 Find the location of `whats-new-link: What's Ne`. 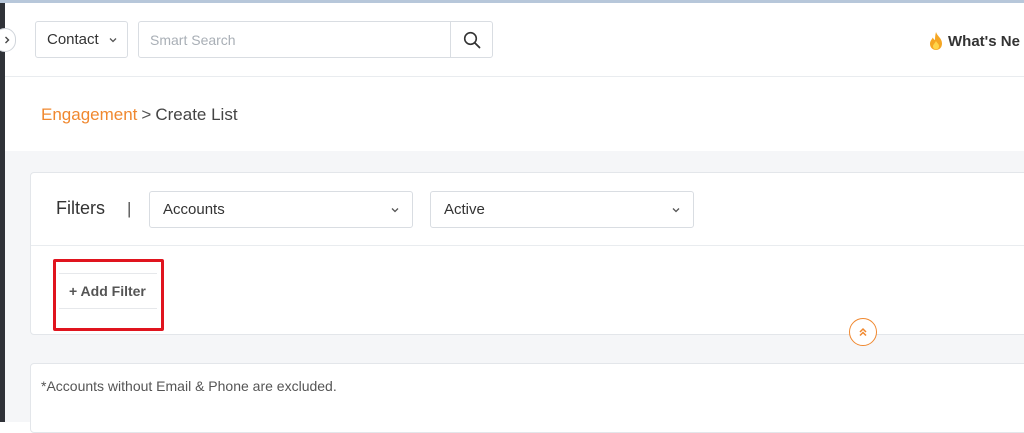

whats-new-link: What's Ne is located at coordinates (973, 41).